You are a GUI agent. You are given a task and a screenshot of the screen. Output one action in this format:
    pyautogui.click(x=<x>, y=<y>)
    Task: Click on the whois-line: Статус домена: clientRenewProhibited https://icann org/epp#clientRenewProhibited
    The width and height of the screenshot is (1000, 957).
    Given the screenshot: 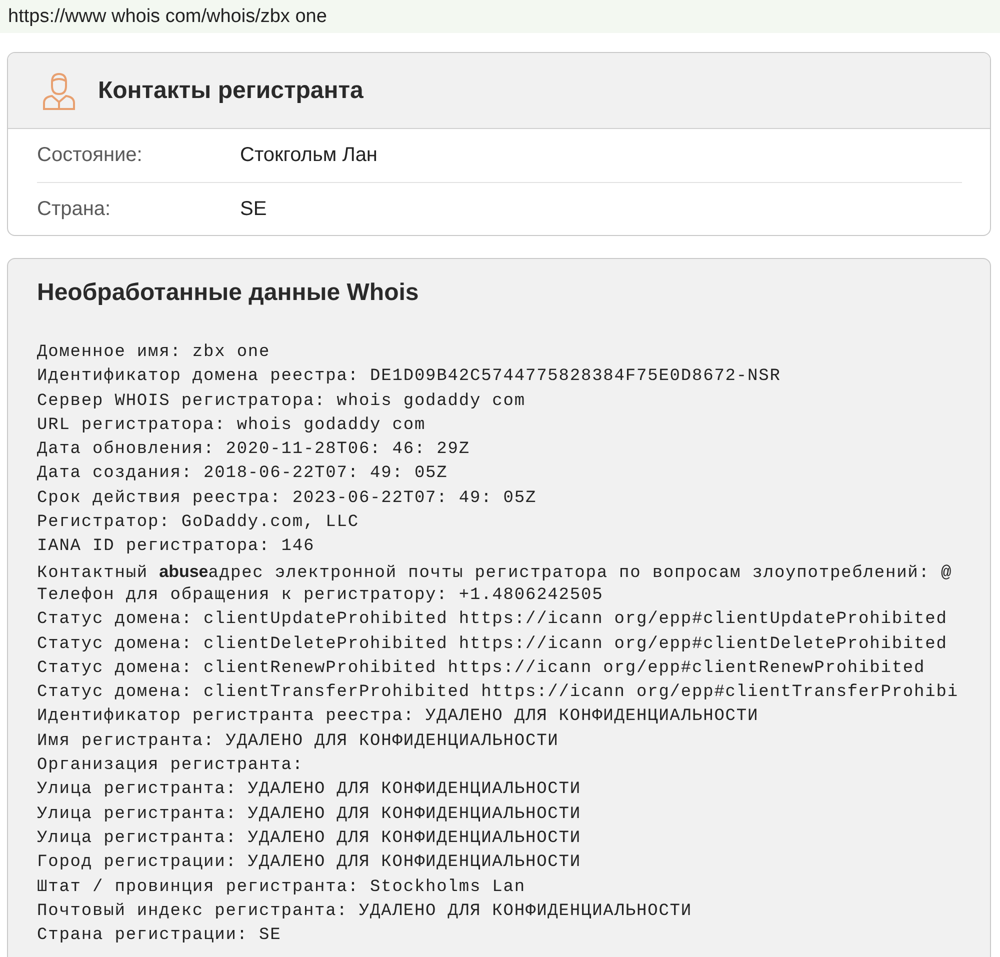 What is the action you would take?
    pyautogui.click(x=481, y=669)
    